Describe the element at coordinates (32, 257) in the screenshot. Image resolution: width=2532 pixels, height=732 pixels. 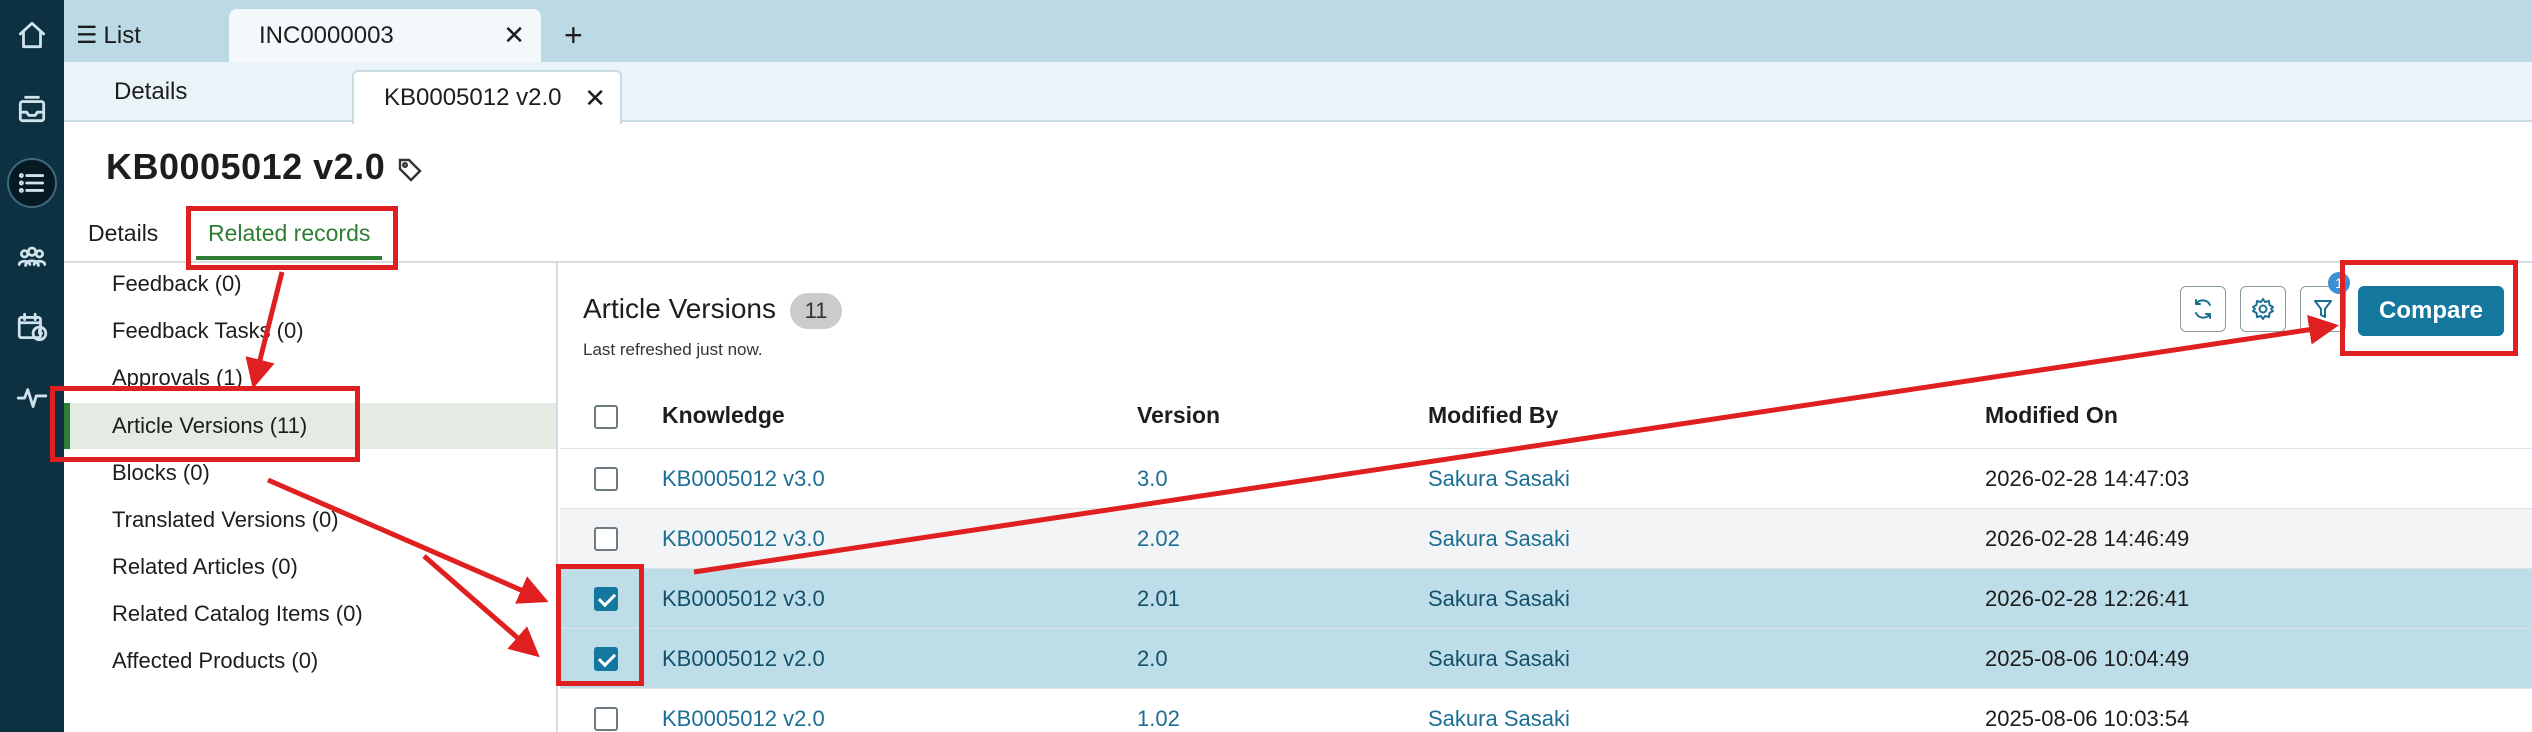
I see `groups-icon` at that location.